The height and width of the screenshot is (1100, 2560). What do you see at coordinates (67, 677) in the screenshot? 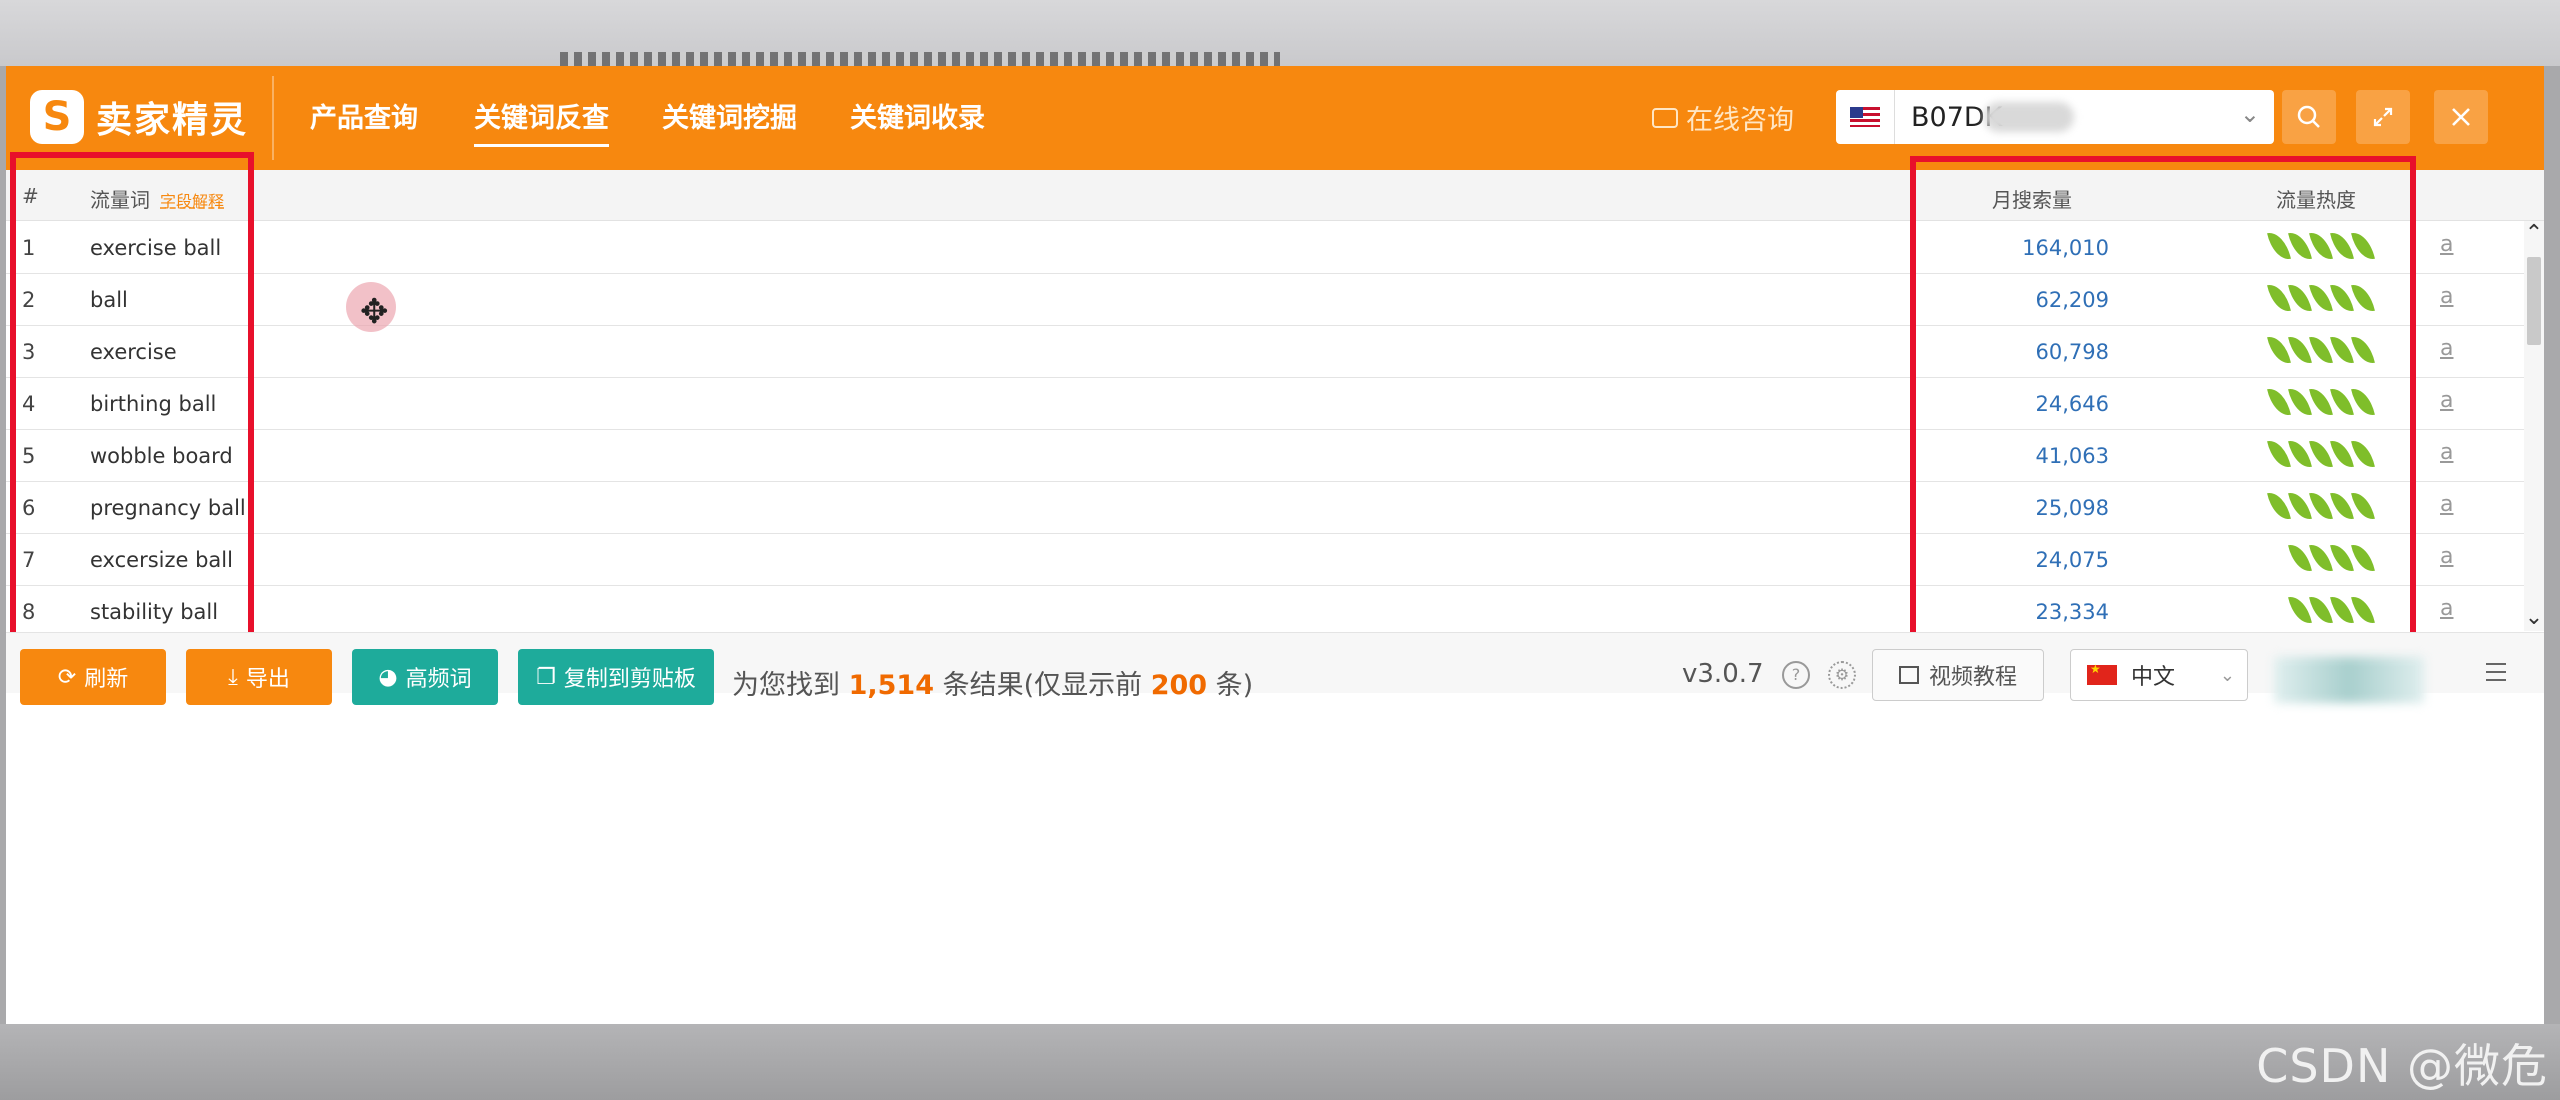
I see `refresh-icon: ⟳` at bounding box center [67, 677].